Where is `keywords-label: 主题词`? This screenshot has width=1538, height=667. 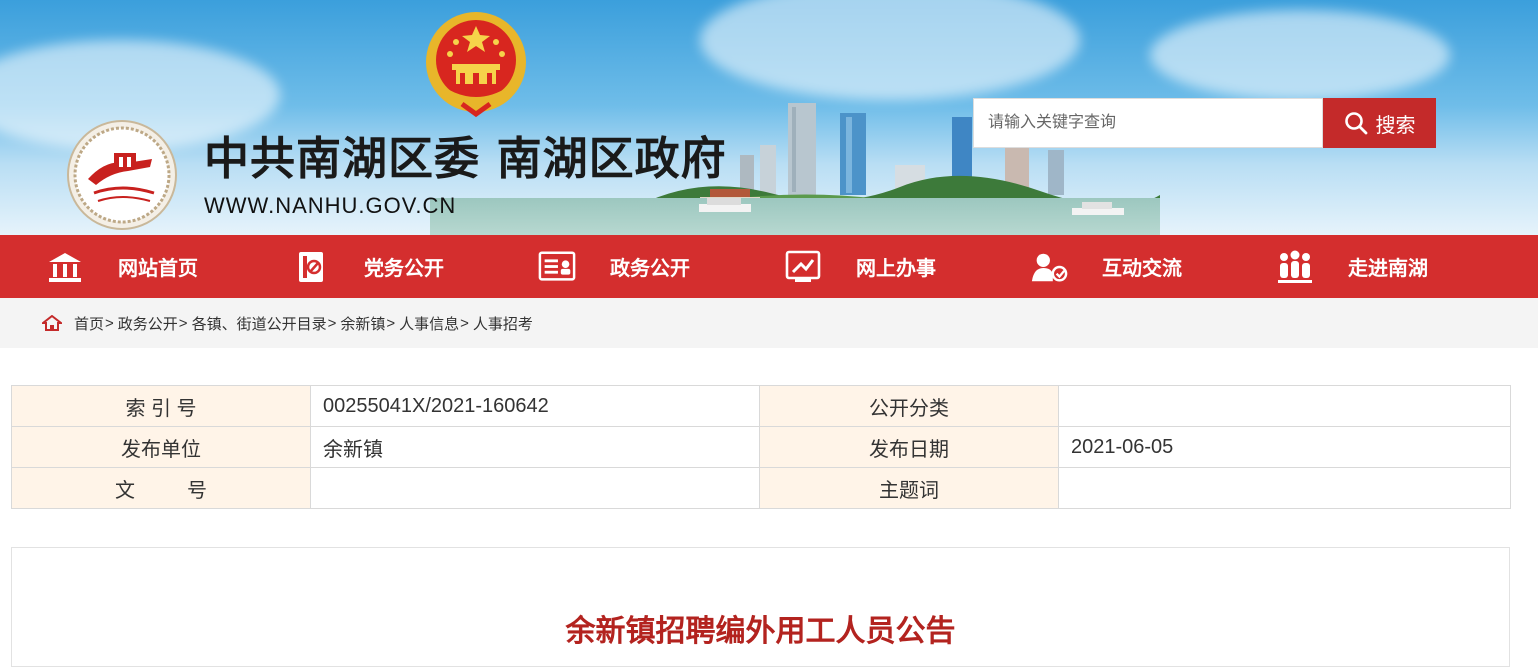
keywords-label: 主题词 is located at coordinates (909, 488).